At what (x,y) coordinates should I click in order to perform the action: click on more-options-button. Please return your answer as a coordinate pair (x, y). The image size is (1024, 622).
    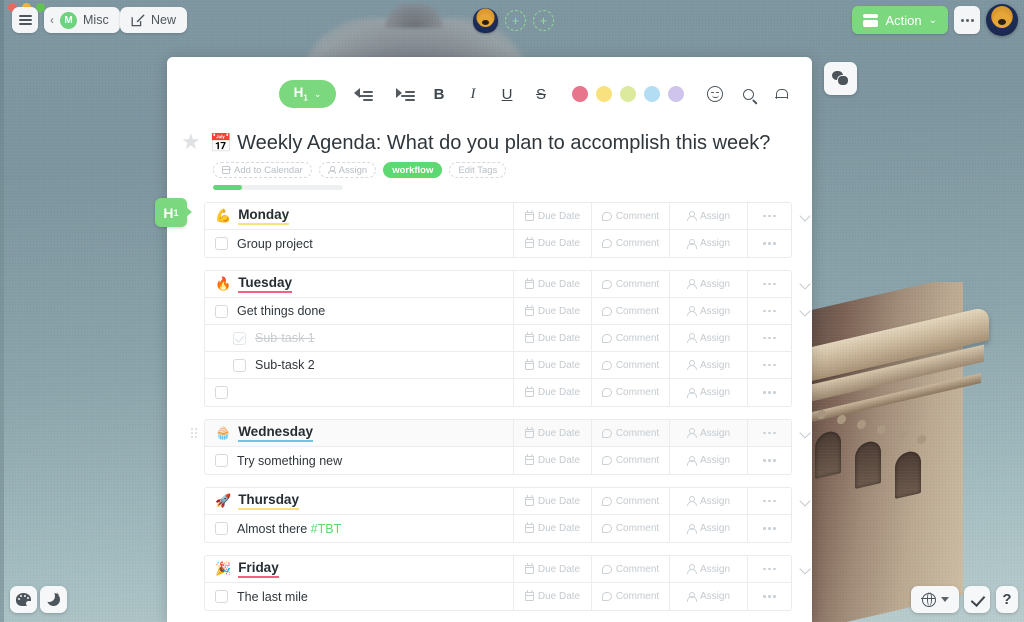
    Looking at the image, I should click on (967, 20).